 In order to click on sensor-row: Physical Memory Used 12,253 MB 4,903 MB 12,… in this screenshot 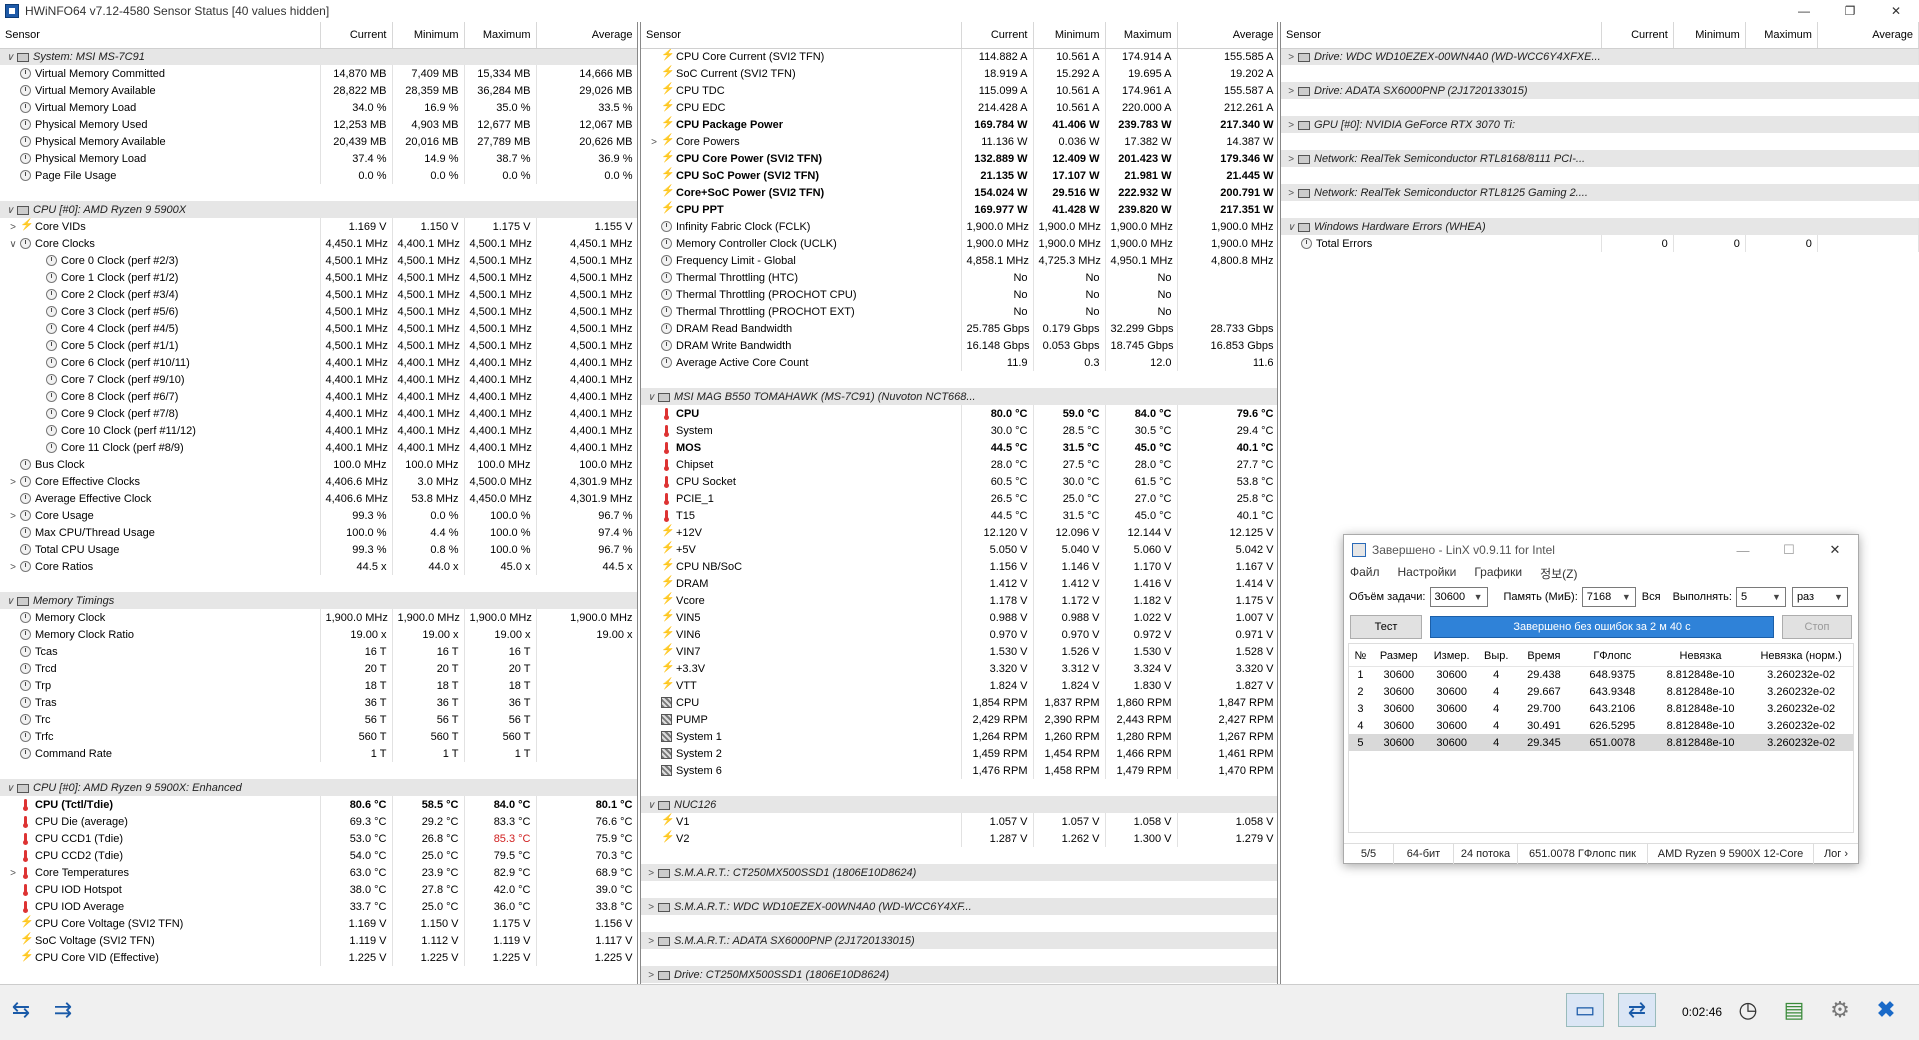, I will do `click(318, 124)`.